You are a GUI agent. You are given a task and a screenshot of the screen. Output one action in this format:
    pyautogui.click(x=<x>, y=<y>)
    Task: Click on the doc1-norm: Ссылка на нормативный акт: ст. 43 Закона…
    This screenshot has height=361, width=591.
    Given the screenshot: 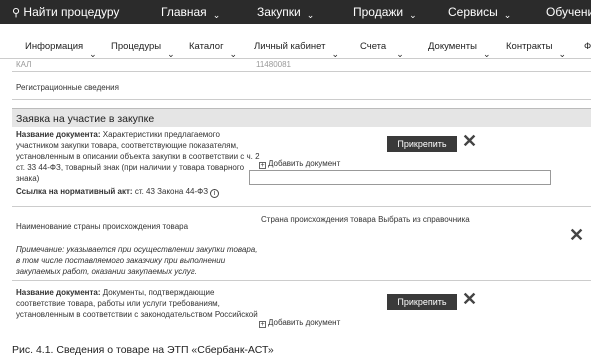 What is the action you would take?
    pyautogui.click(x=118, y=192)
    